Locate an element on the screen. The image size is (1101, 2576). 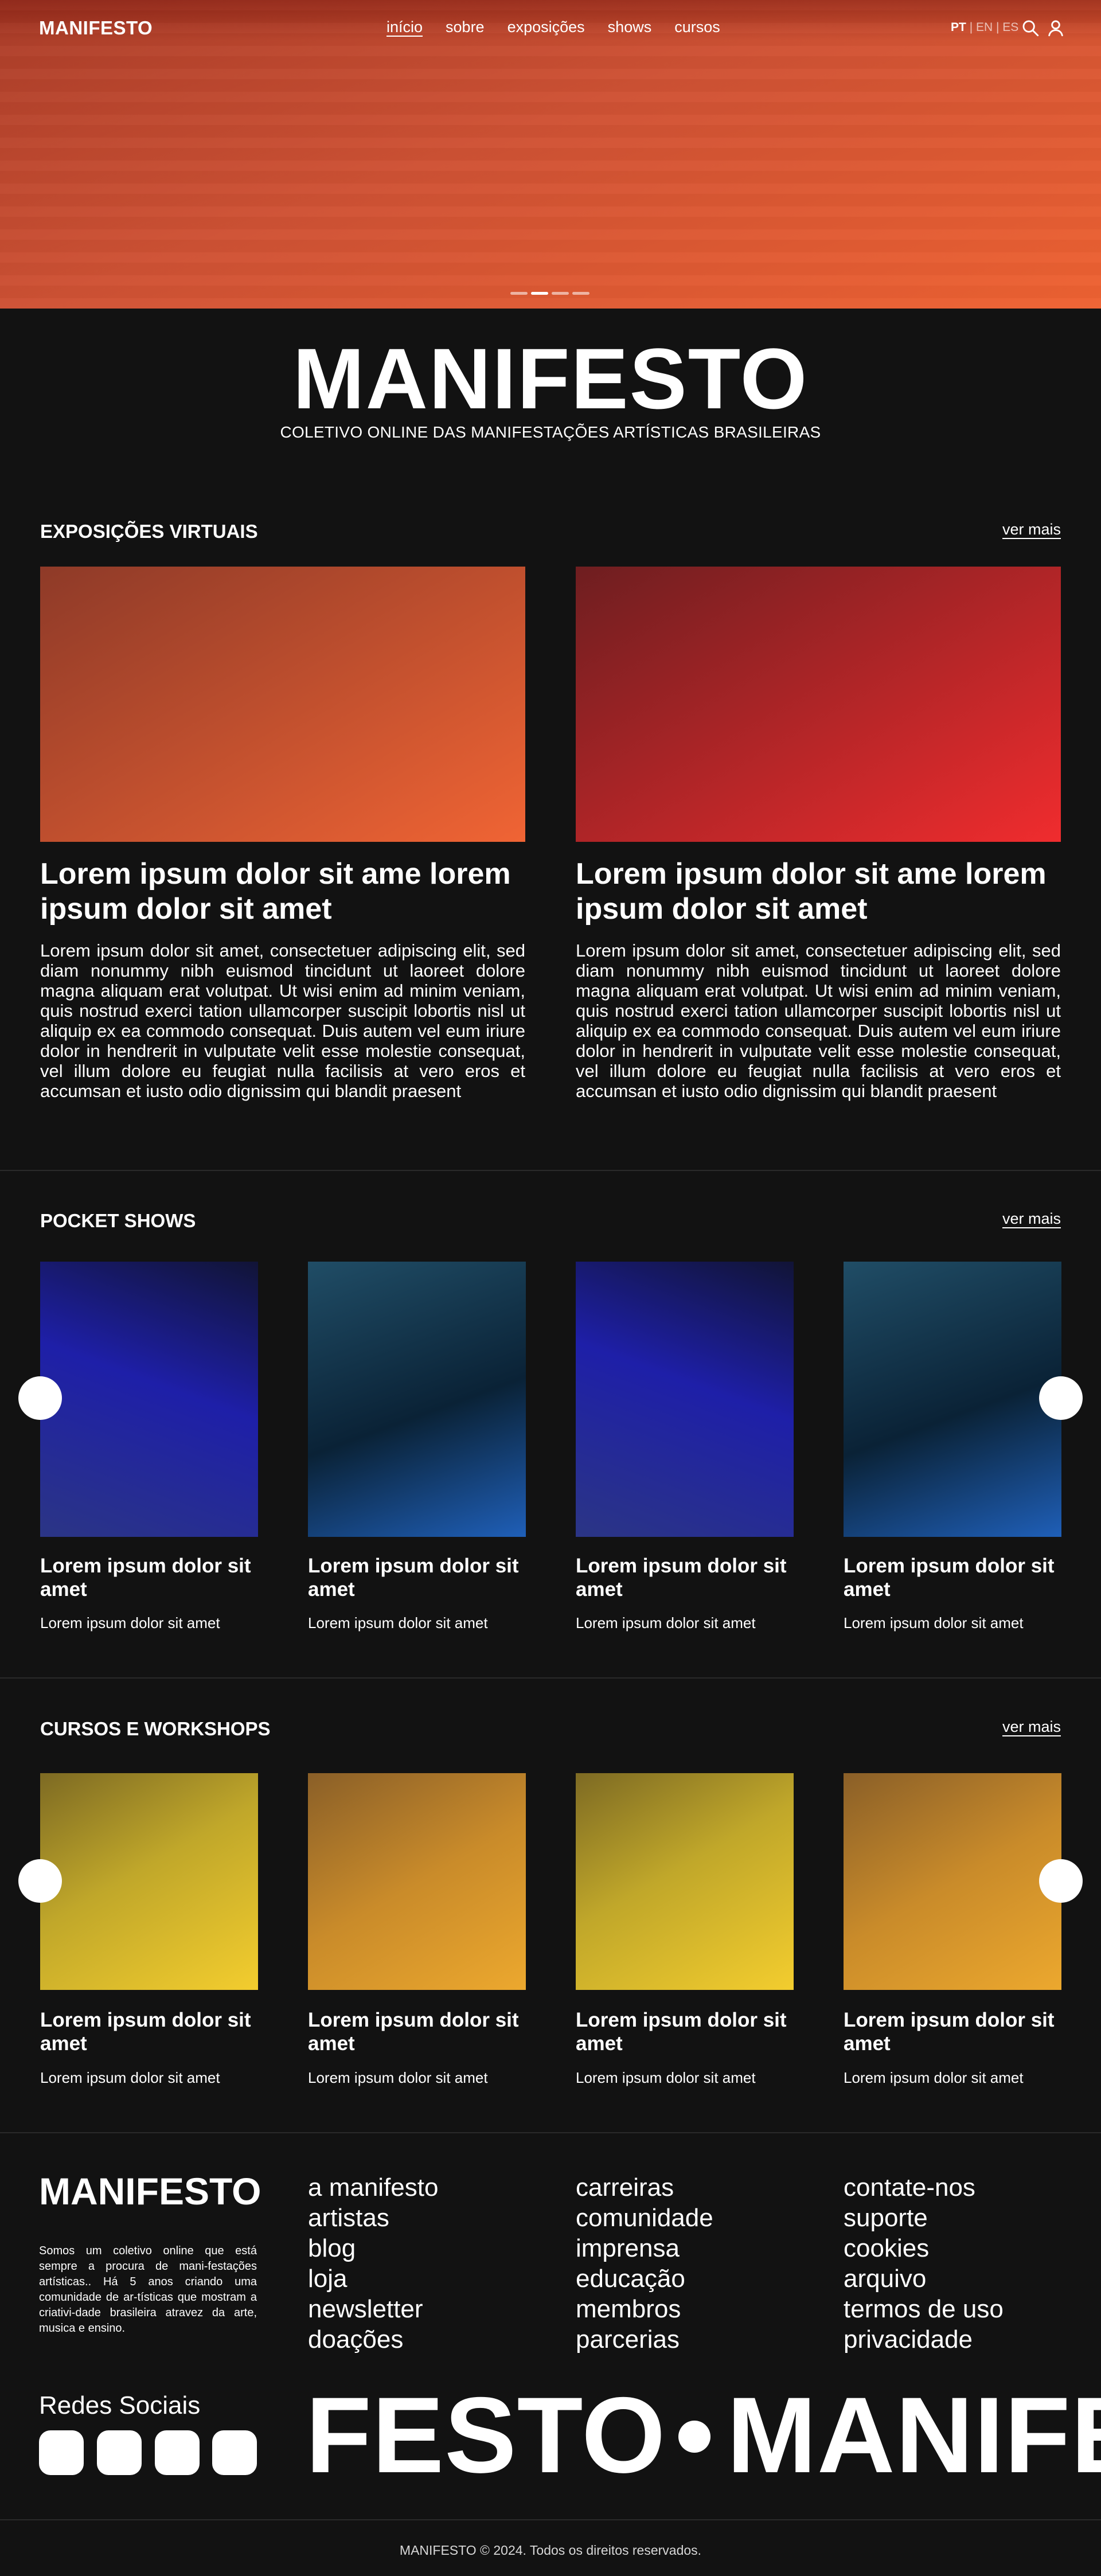
hero-texture is located at coordinates (550, 155).